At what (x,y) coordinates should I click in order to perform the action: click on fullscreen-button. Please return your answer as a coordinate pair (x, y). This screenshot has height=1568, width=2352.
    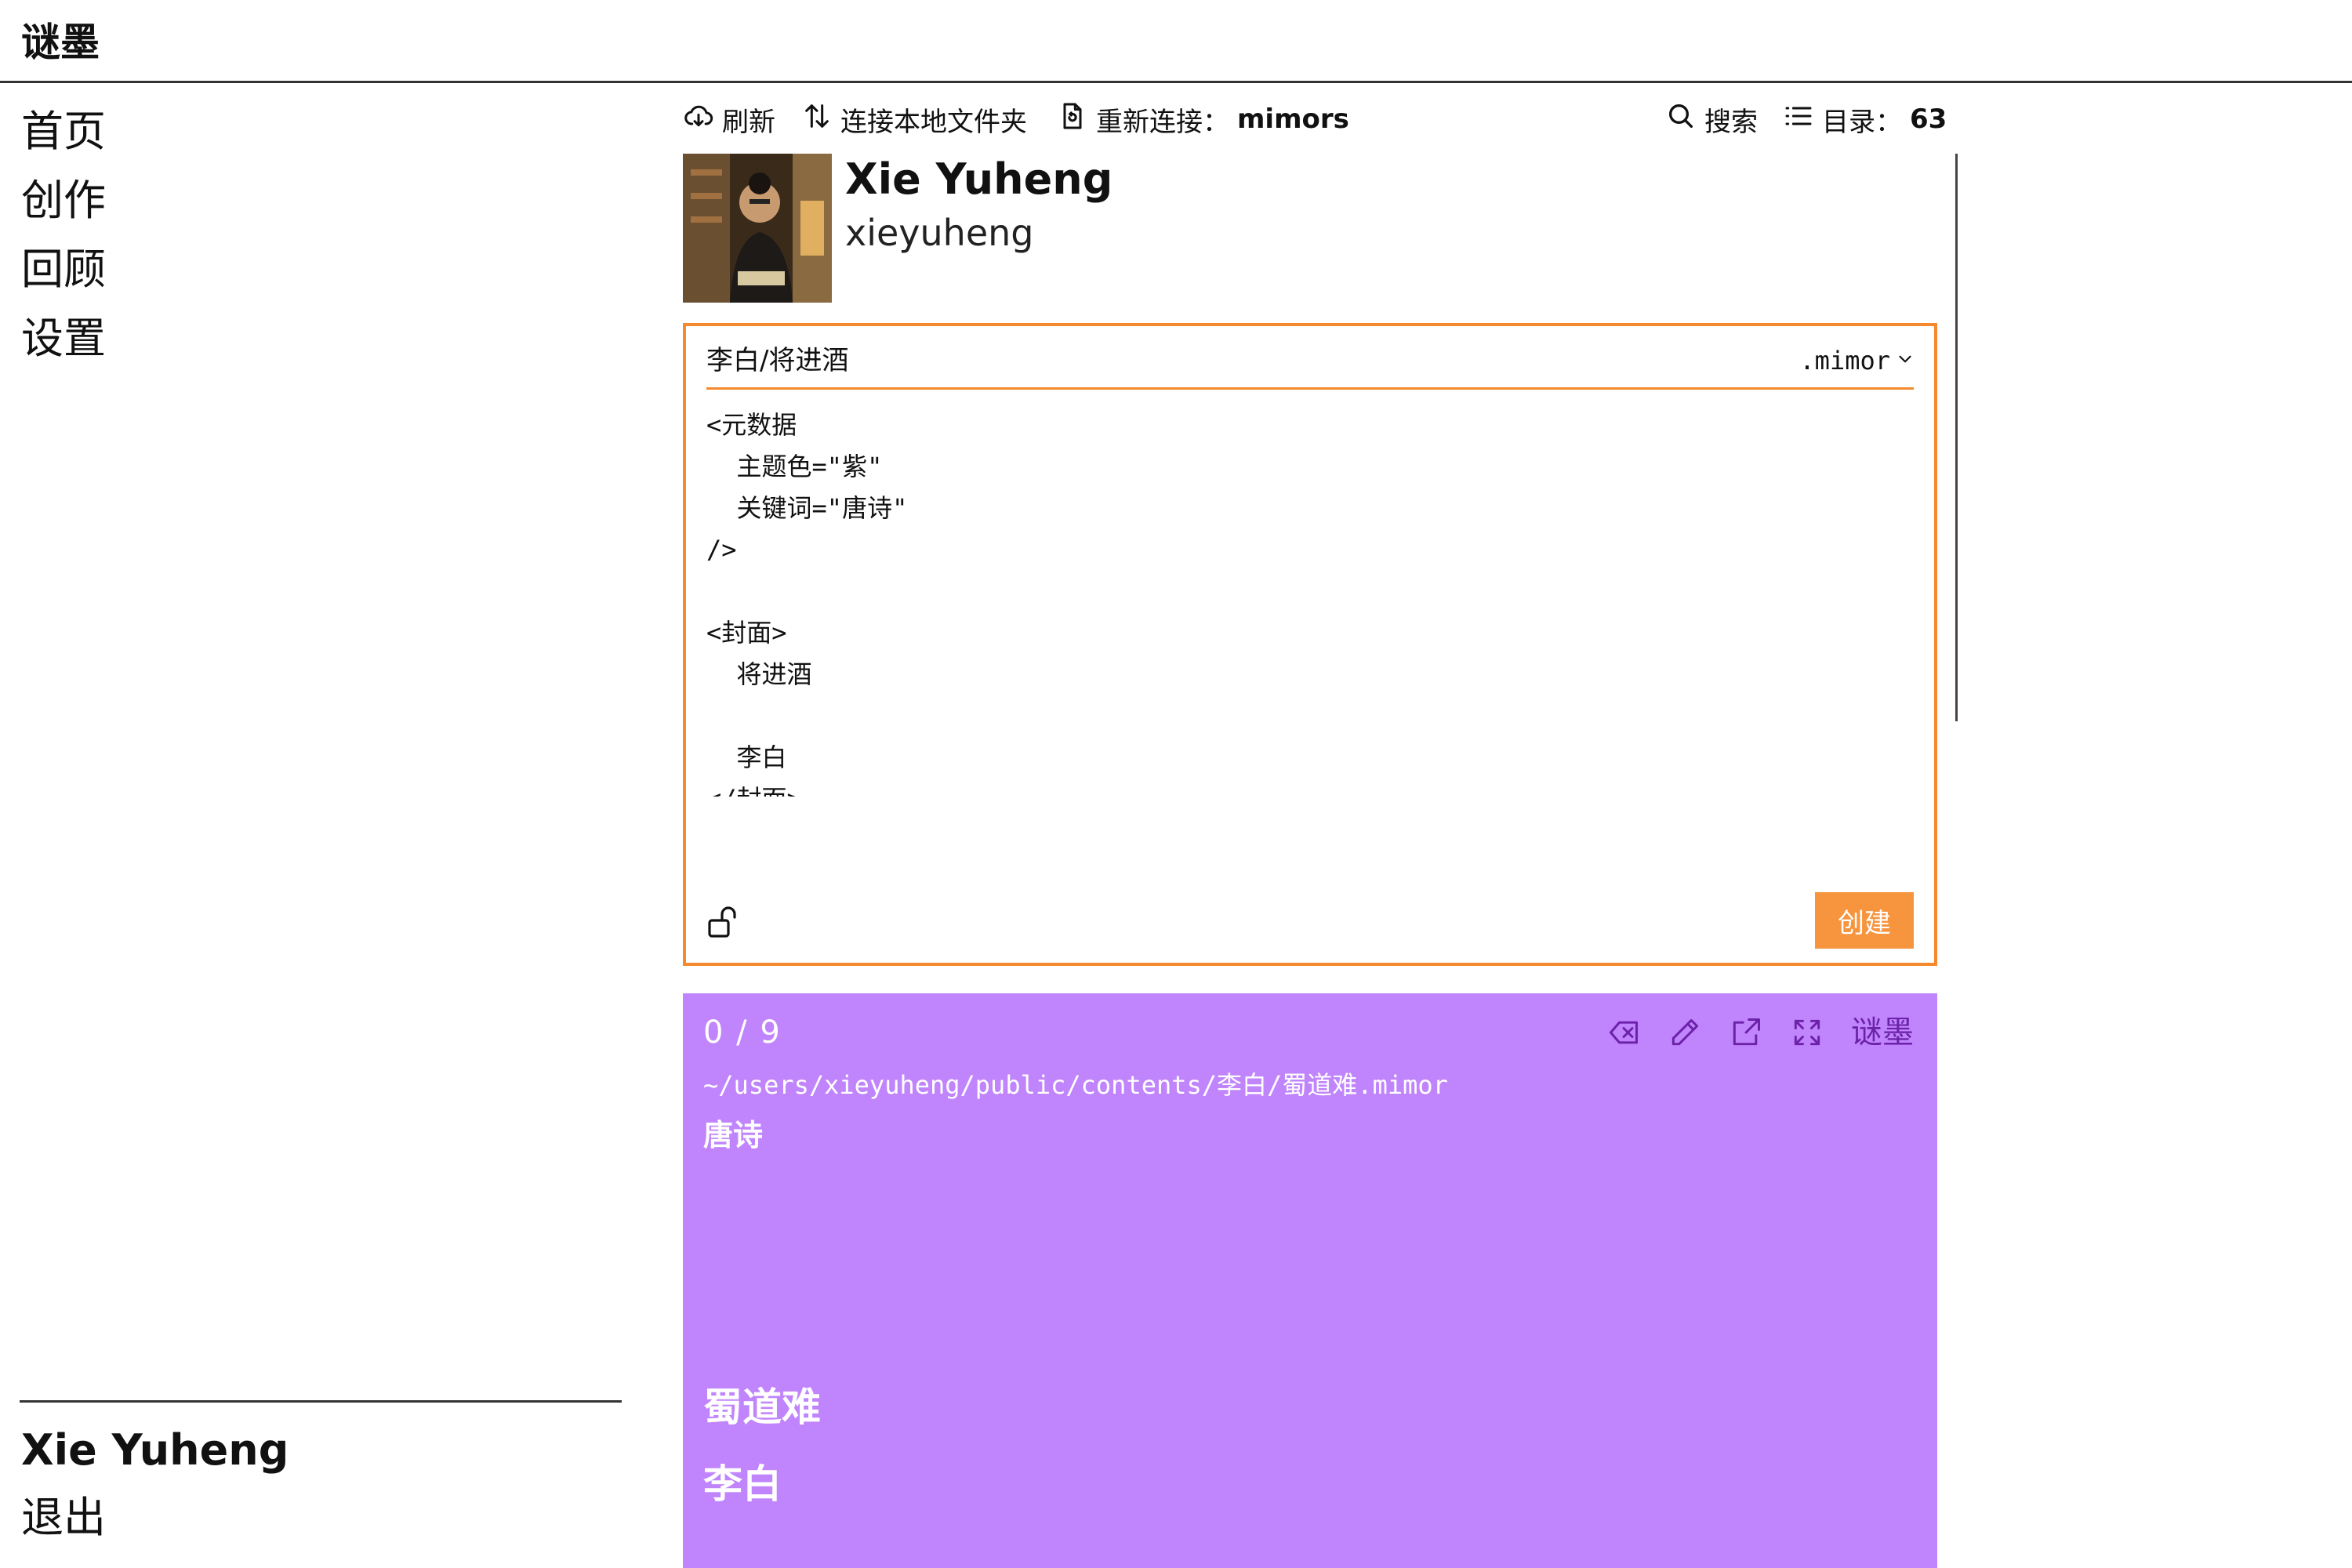
    Looking at the image, I should click on (1807, 1032).